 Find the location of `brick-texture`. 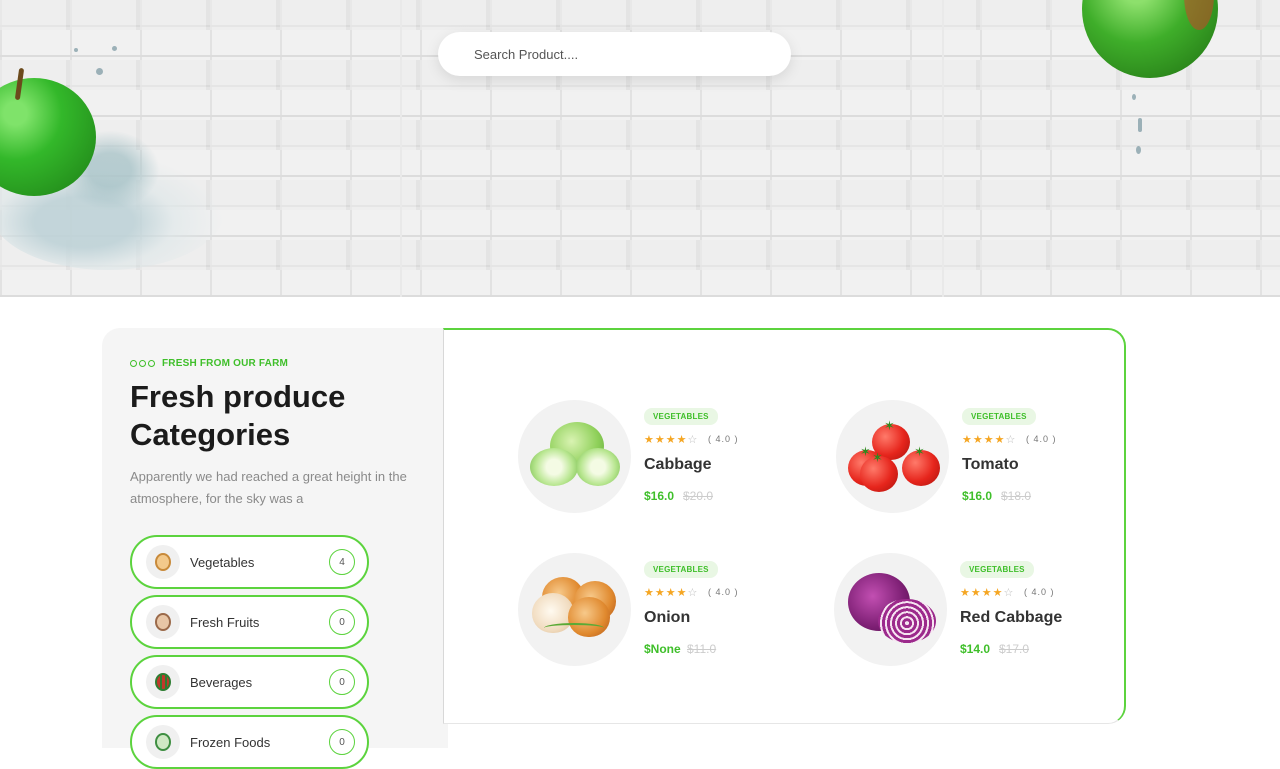

brick-texture is located at coordinates (640, 135).